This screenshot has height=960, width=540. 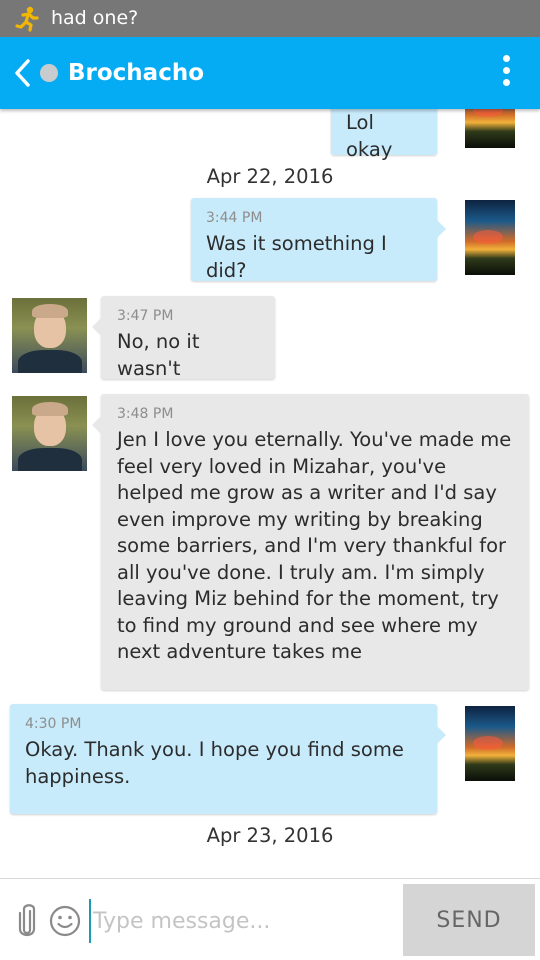 What do you see at coordinates (270, 176) in the screenshot?
I see `date-separator: Apr 22, 2016` at bounding box center [270, 176].